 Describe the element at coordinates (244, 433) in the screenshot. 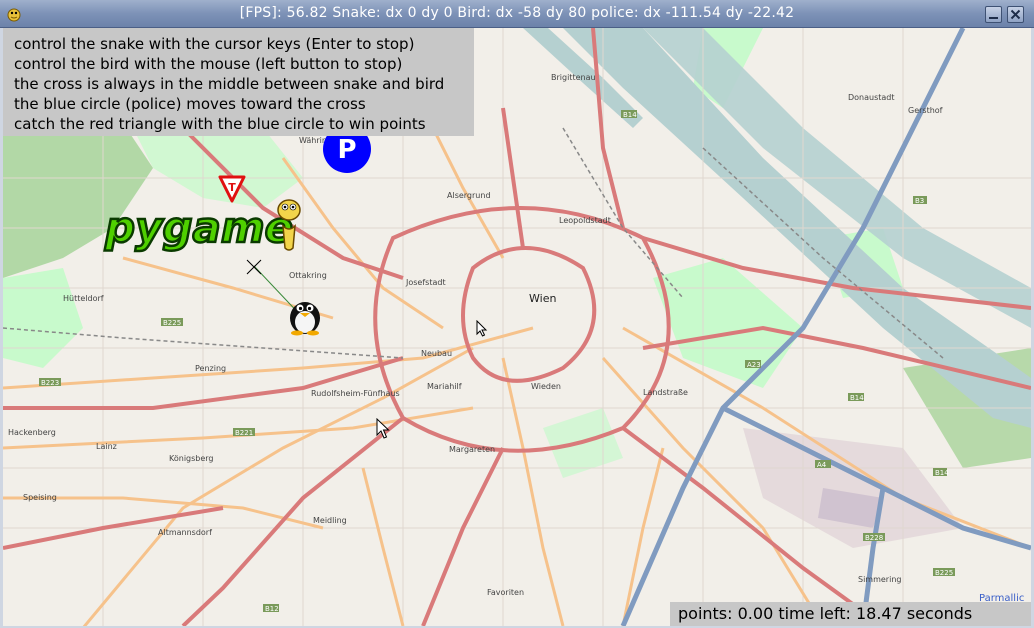

I see `svg-text: B221` at that location.